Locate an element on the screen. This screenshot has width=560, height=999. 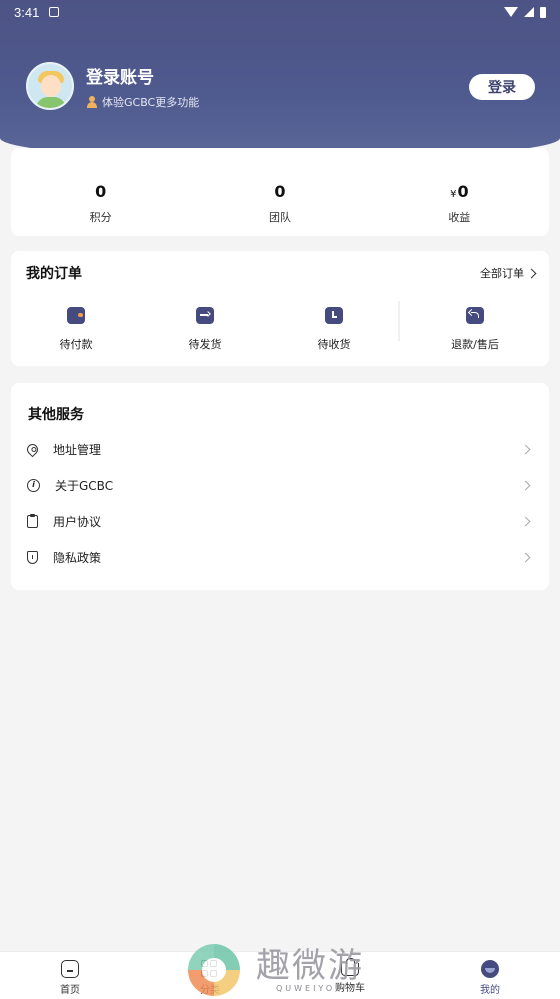
orders-title: 我的订单 is located at coordinates (54, 274).